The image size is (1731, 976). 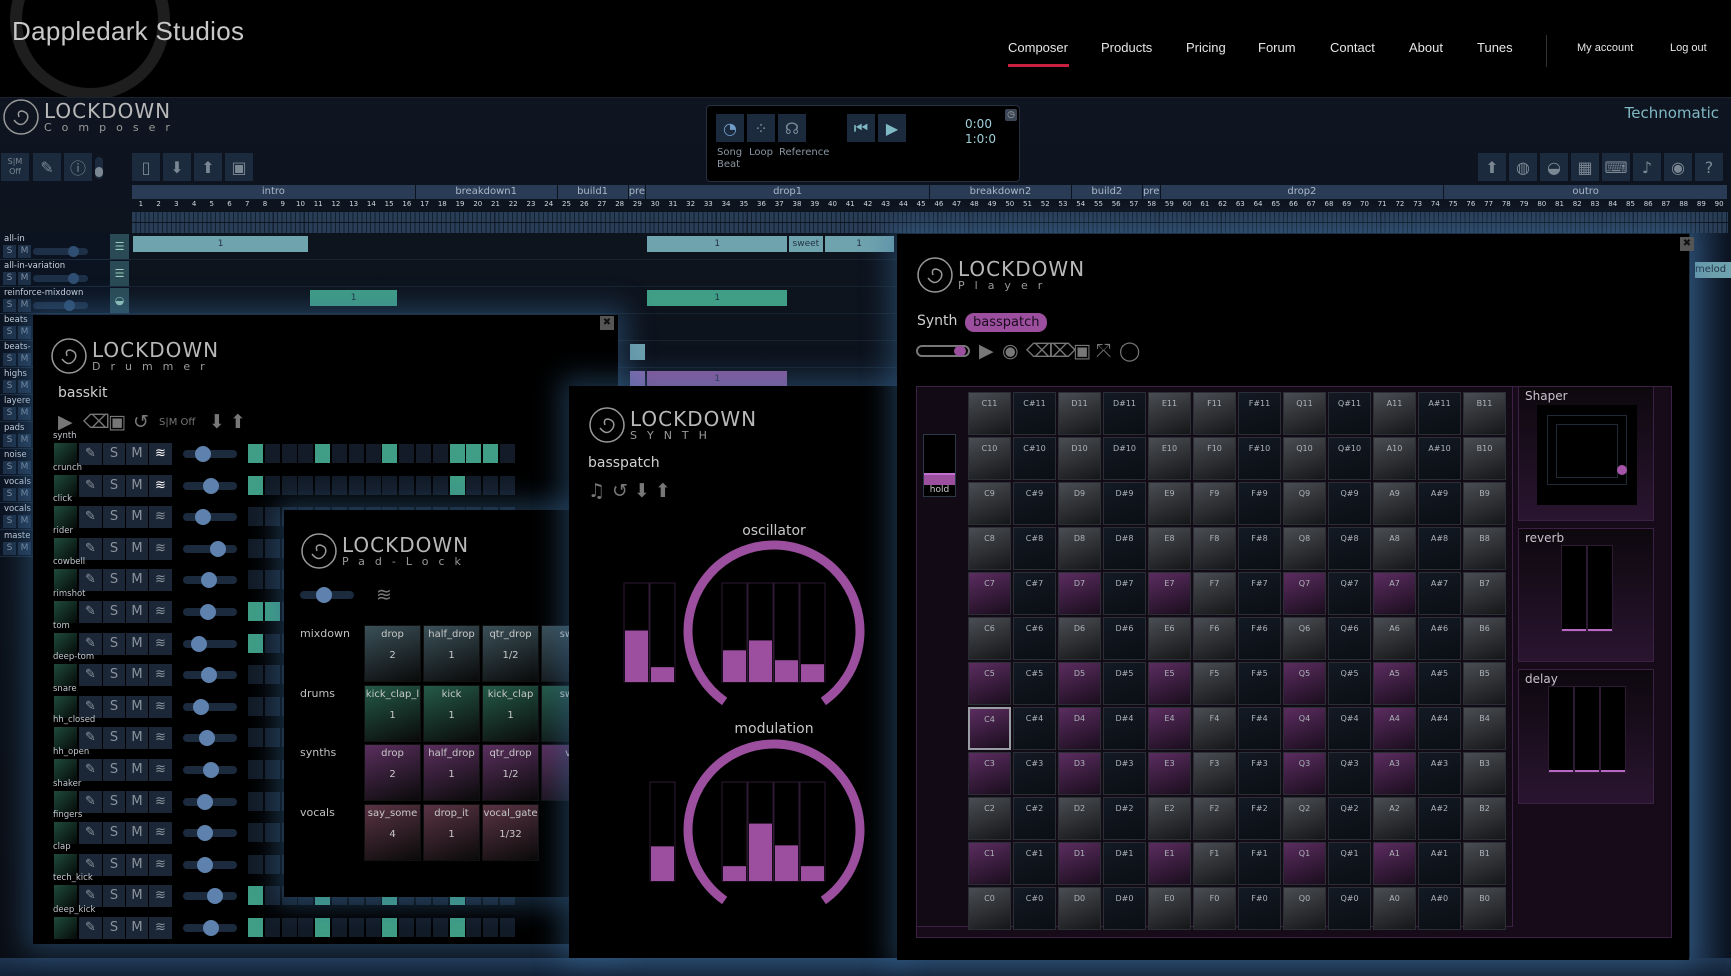 I want to click on note-pad: B2, so click(x=1484, y=818).